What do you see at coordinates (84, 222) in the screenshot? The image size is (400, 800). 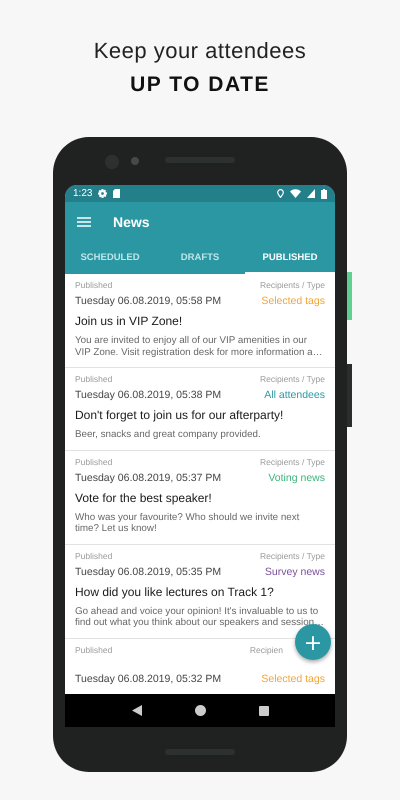 I see `menu-icon` at bounding box center [84, 222].